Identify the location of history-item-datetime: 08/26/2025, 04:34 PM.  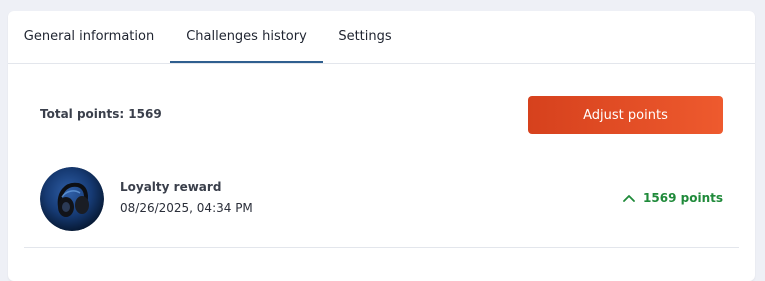
(186, 208).